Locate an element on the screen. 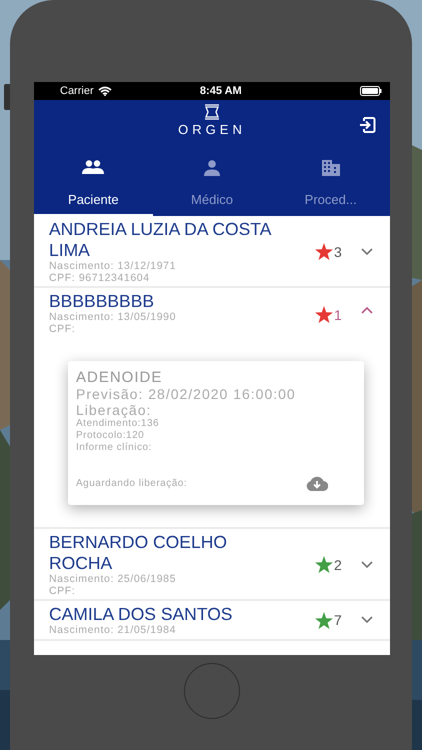 This screenshot has height=750, width=422. logo-icon is located at coordinates (211, 112).